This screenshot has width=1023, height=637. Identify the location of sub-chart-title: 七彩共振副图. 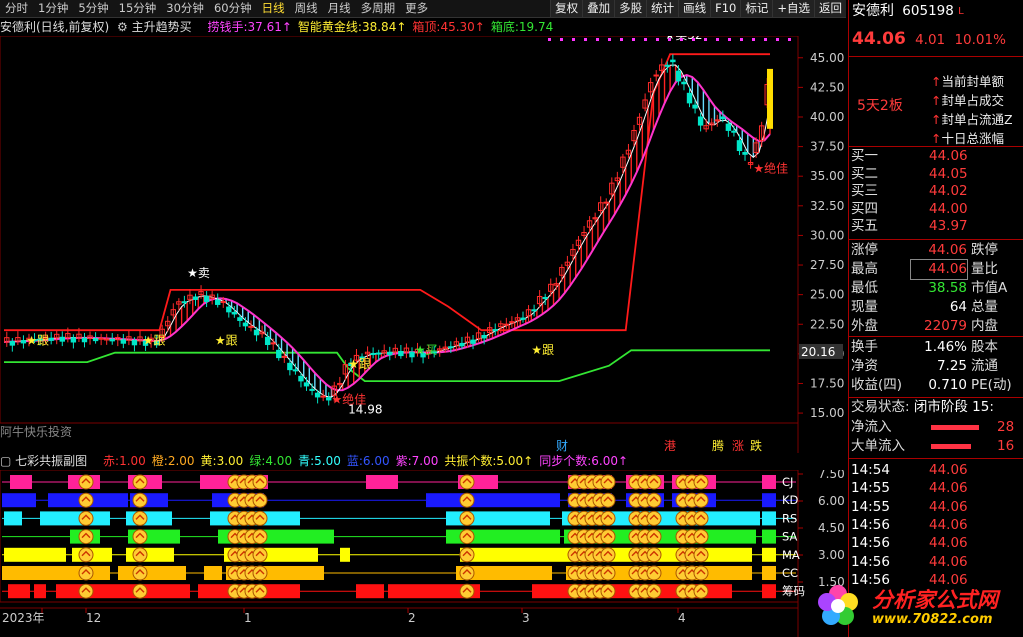
(51, 461).